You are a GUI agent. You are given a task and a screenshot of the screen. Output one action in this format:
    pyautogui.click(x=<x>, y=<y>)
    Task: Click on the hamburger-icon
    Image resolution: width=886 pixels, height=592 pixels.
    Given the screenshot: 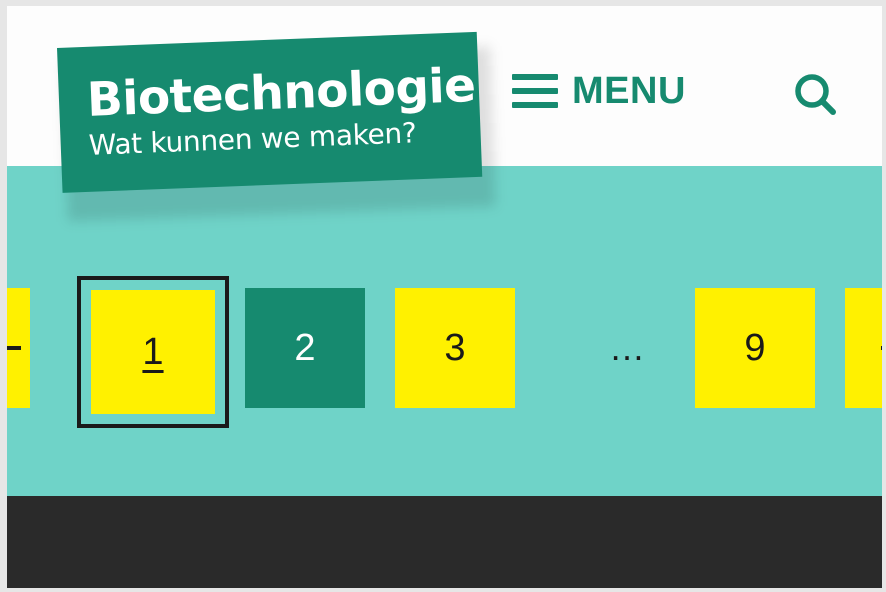 What is the action you would take?
    pyautogui.click(x=535, y=91)
    